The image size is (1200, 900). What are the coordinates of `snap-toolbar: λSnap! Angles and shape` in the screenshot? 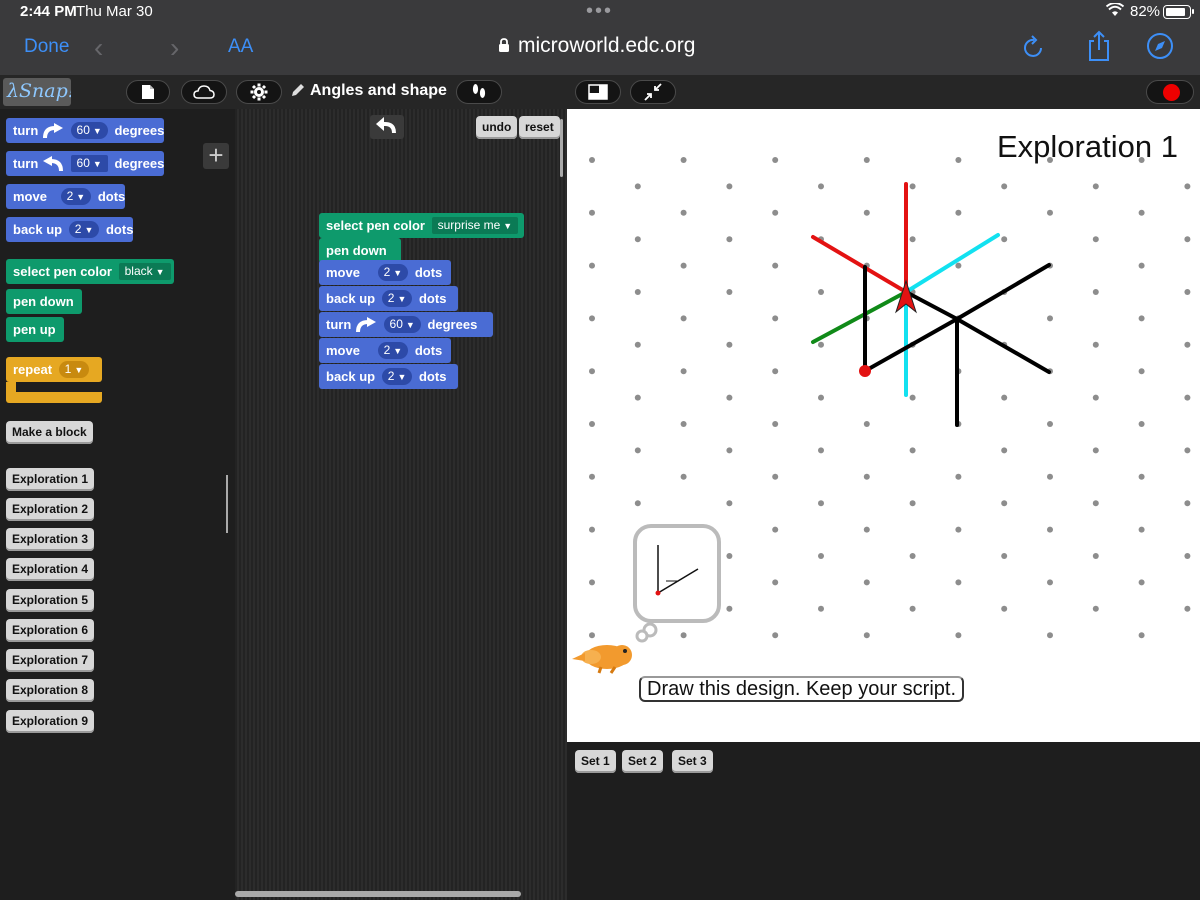 It's located at (600, 92).